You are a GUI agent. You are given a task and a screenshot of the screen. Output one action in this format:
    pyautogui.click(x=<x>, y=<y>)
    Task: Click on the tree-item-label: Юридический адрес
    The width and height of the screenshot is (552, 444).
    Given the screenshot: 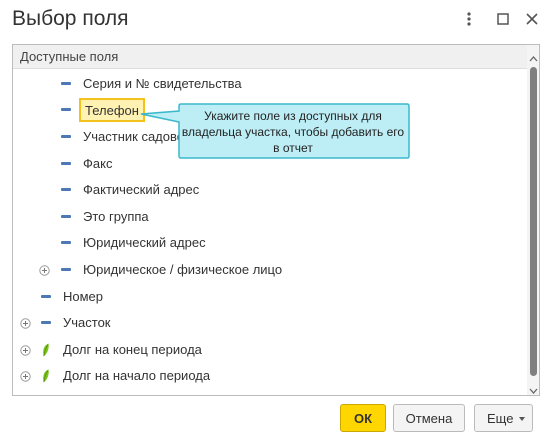 What is the action you would take?
    pyautogui.click(x=144, y=242)
    